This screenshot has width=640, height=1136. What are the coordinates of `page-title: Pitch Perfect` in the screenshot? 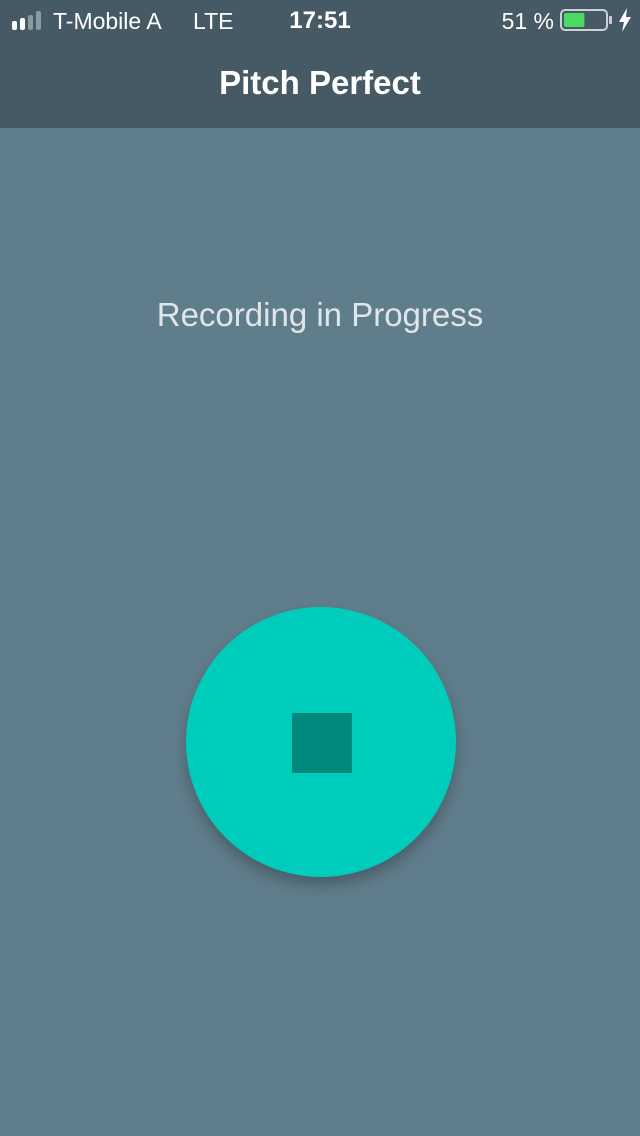 It's located at (320, 82).